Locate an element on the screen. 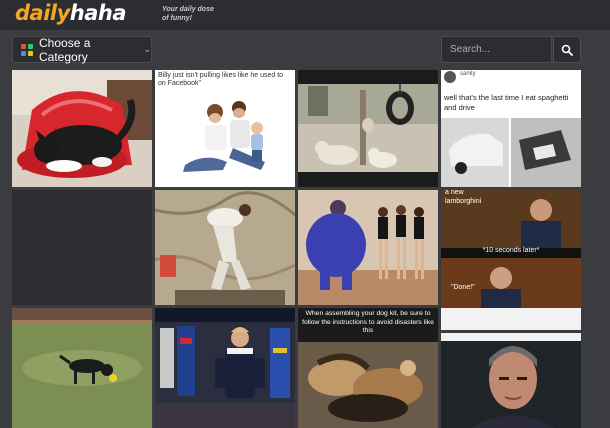 Image resolution: width=610 pixels, height=428 pixels. post-thumbnail-dog-yard is located at coordinates (82, 368).